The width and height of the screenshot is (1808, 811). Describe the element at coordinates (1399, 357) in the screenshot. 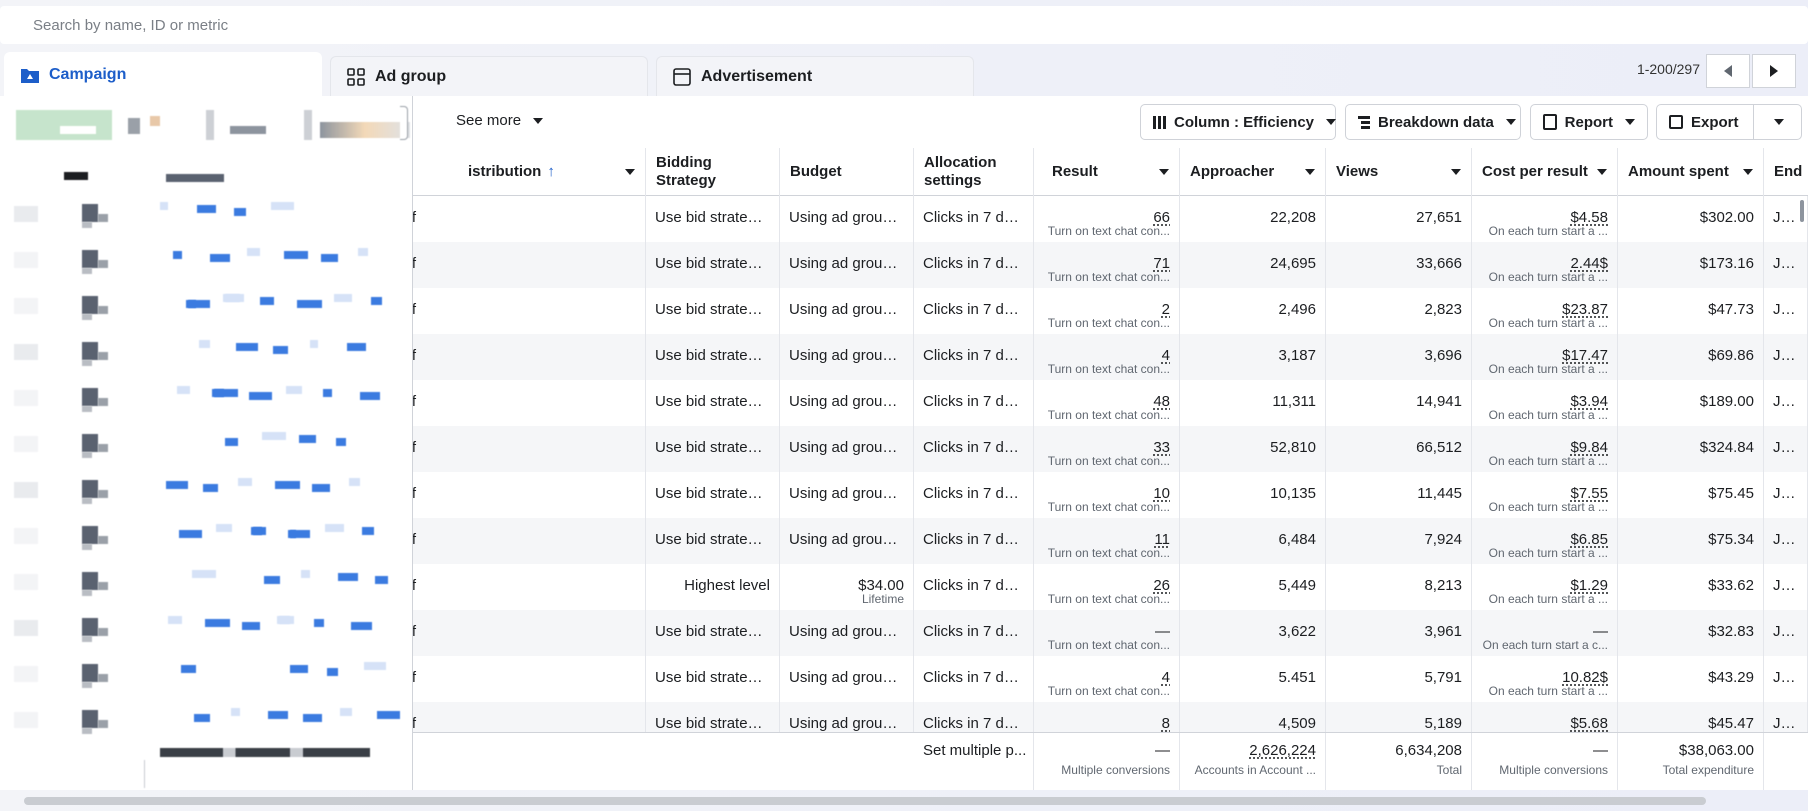

I see `cell-views: 3,696` at that location.